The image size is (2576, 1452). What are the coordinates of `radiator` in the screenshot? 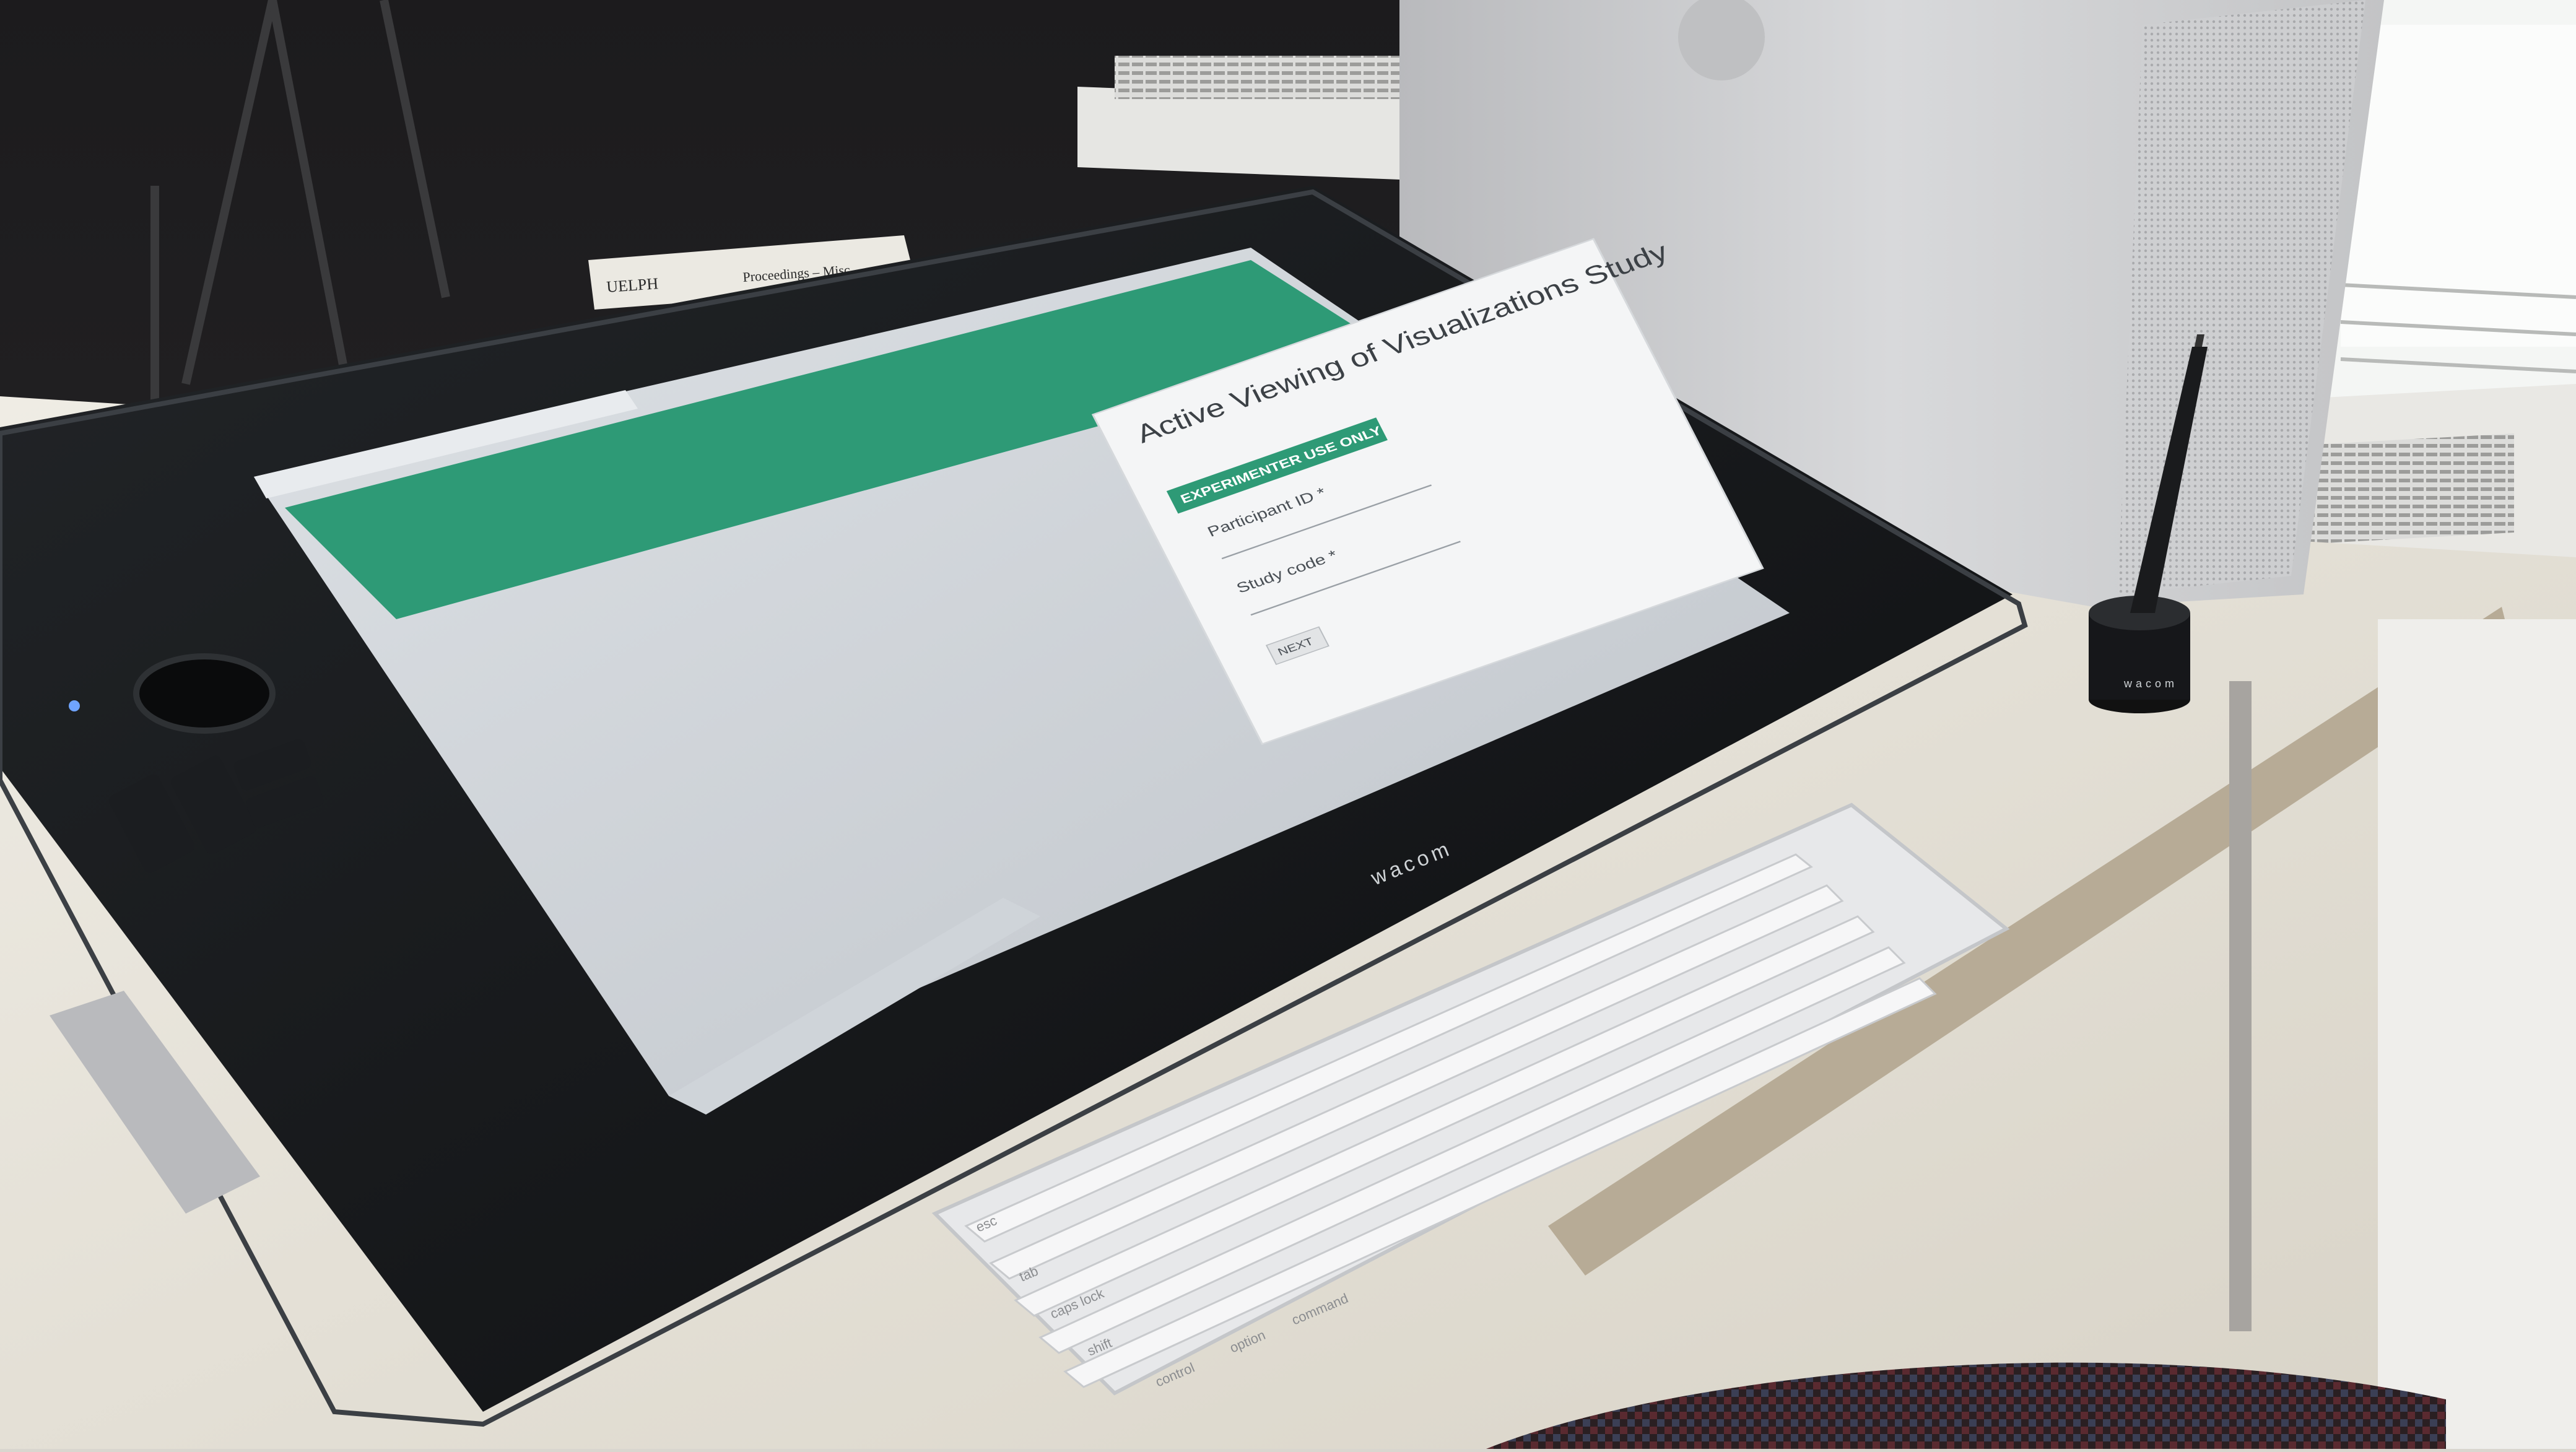 It's located at (1238, 133).